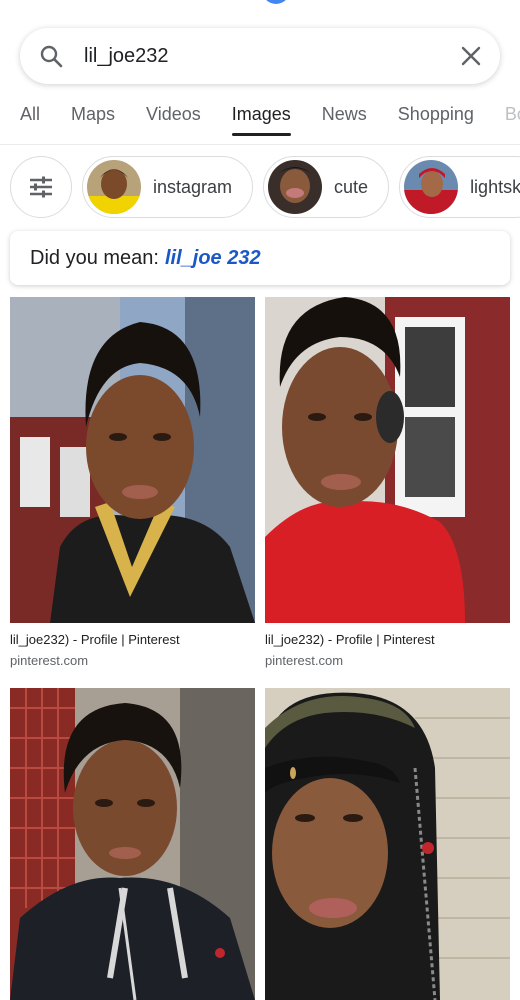  What do you see at coordinates (459, 187) in the screenshot?
I see `chip-lightski: lightski` at bounding box center [459, 187].